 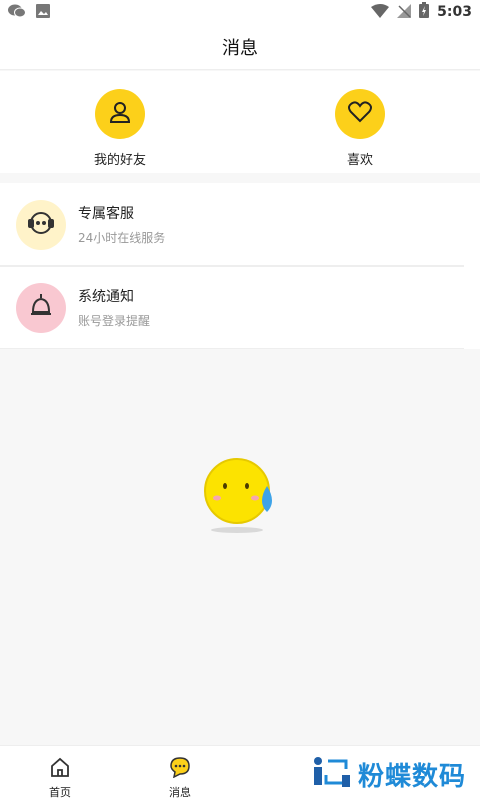 I want to click on tab-messages-label: 消息, so click(x=180, y=792).